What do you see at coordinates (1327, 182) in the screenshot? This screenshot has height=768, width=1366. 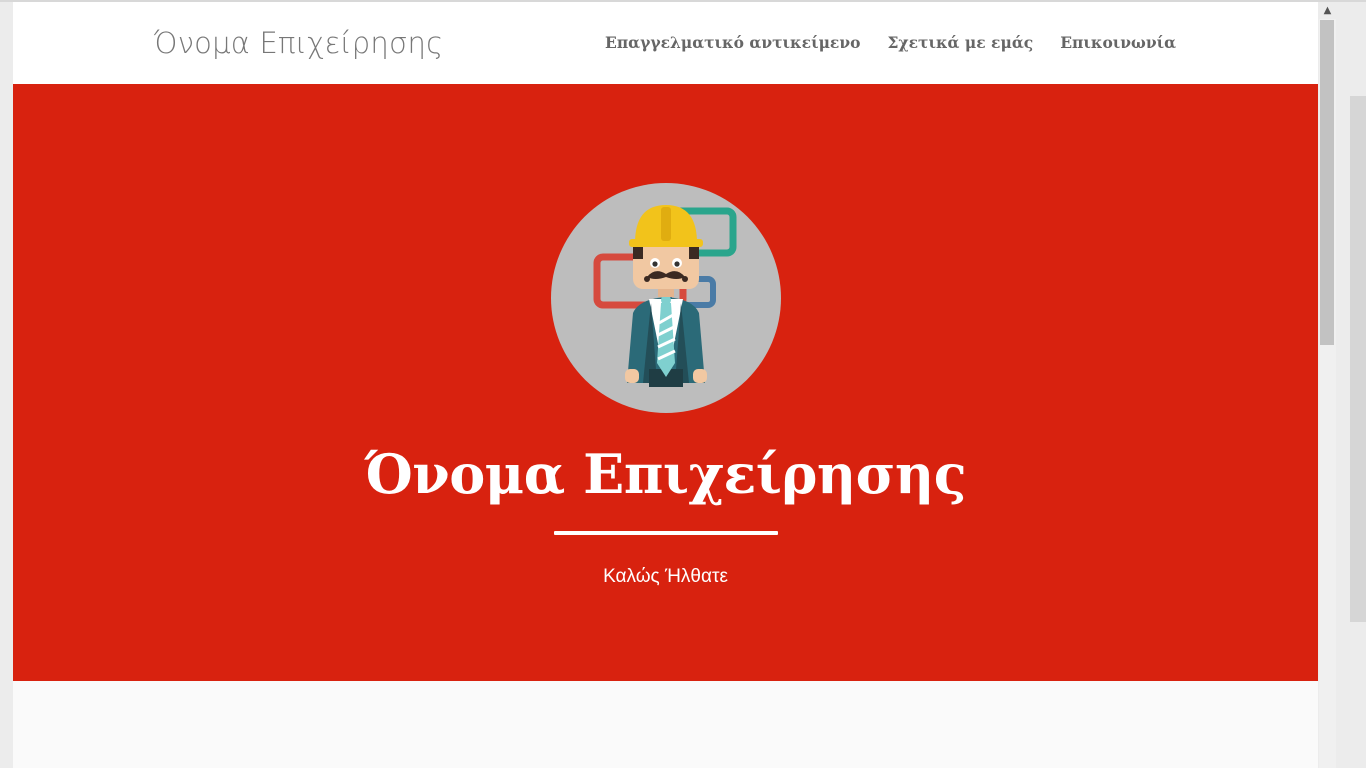 I see `scrollbar-thumb` at bounding box center [1327, 182].